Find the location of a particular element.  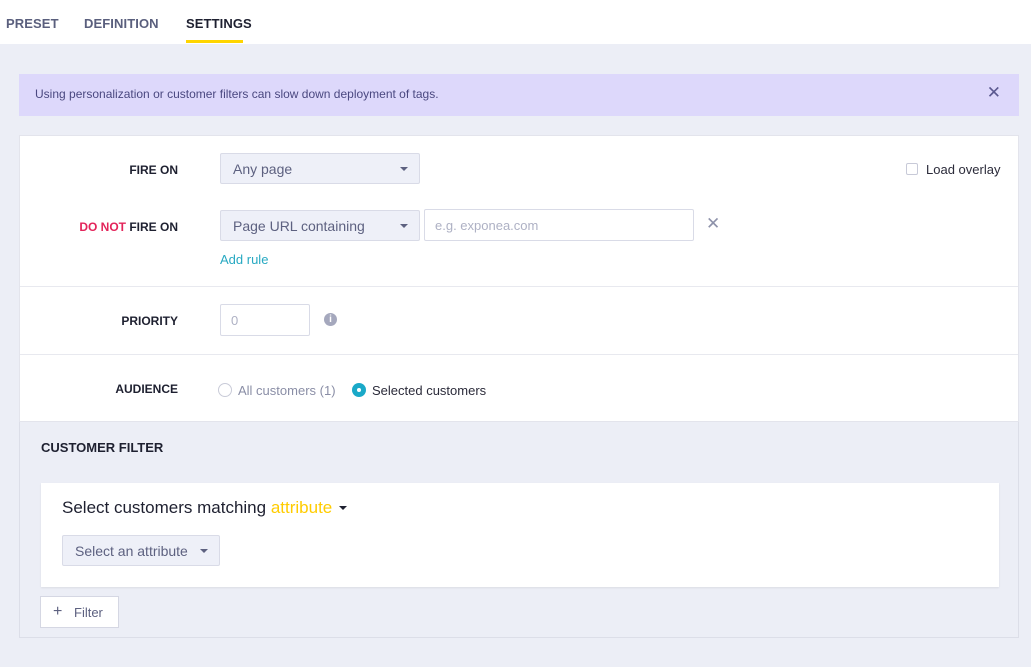

add-filter-button: + Filter is located at coordinates (79, 612).